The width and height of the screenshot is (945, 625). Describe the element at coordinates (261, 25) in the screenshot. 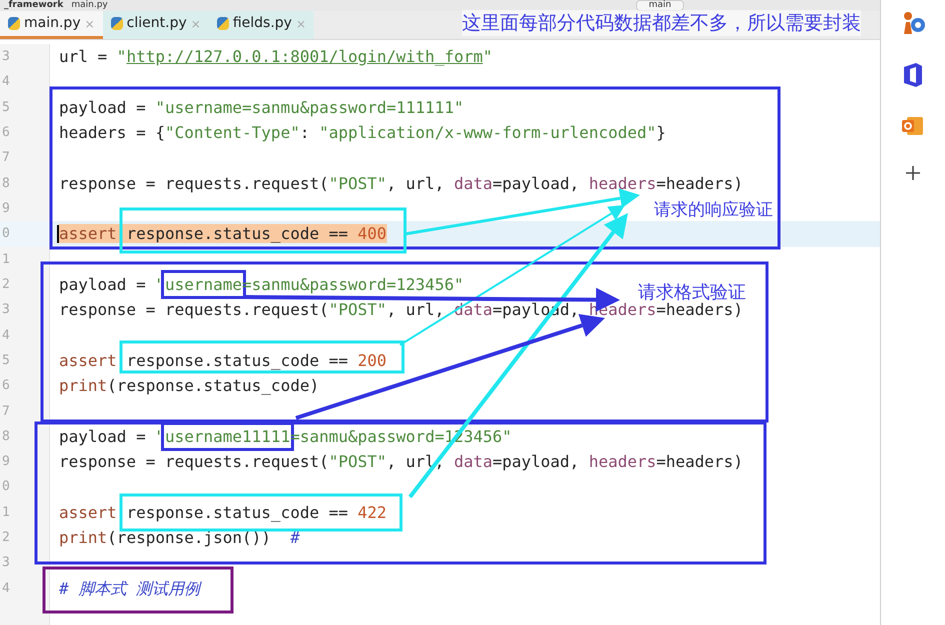

I see `editor-tab: fields.py ×` at that location.